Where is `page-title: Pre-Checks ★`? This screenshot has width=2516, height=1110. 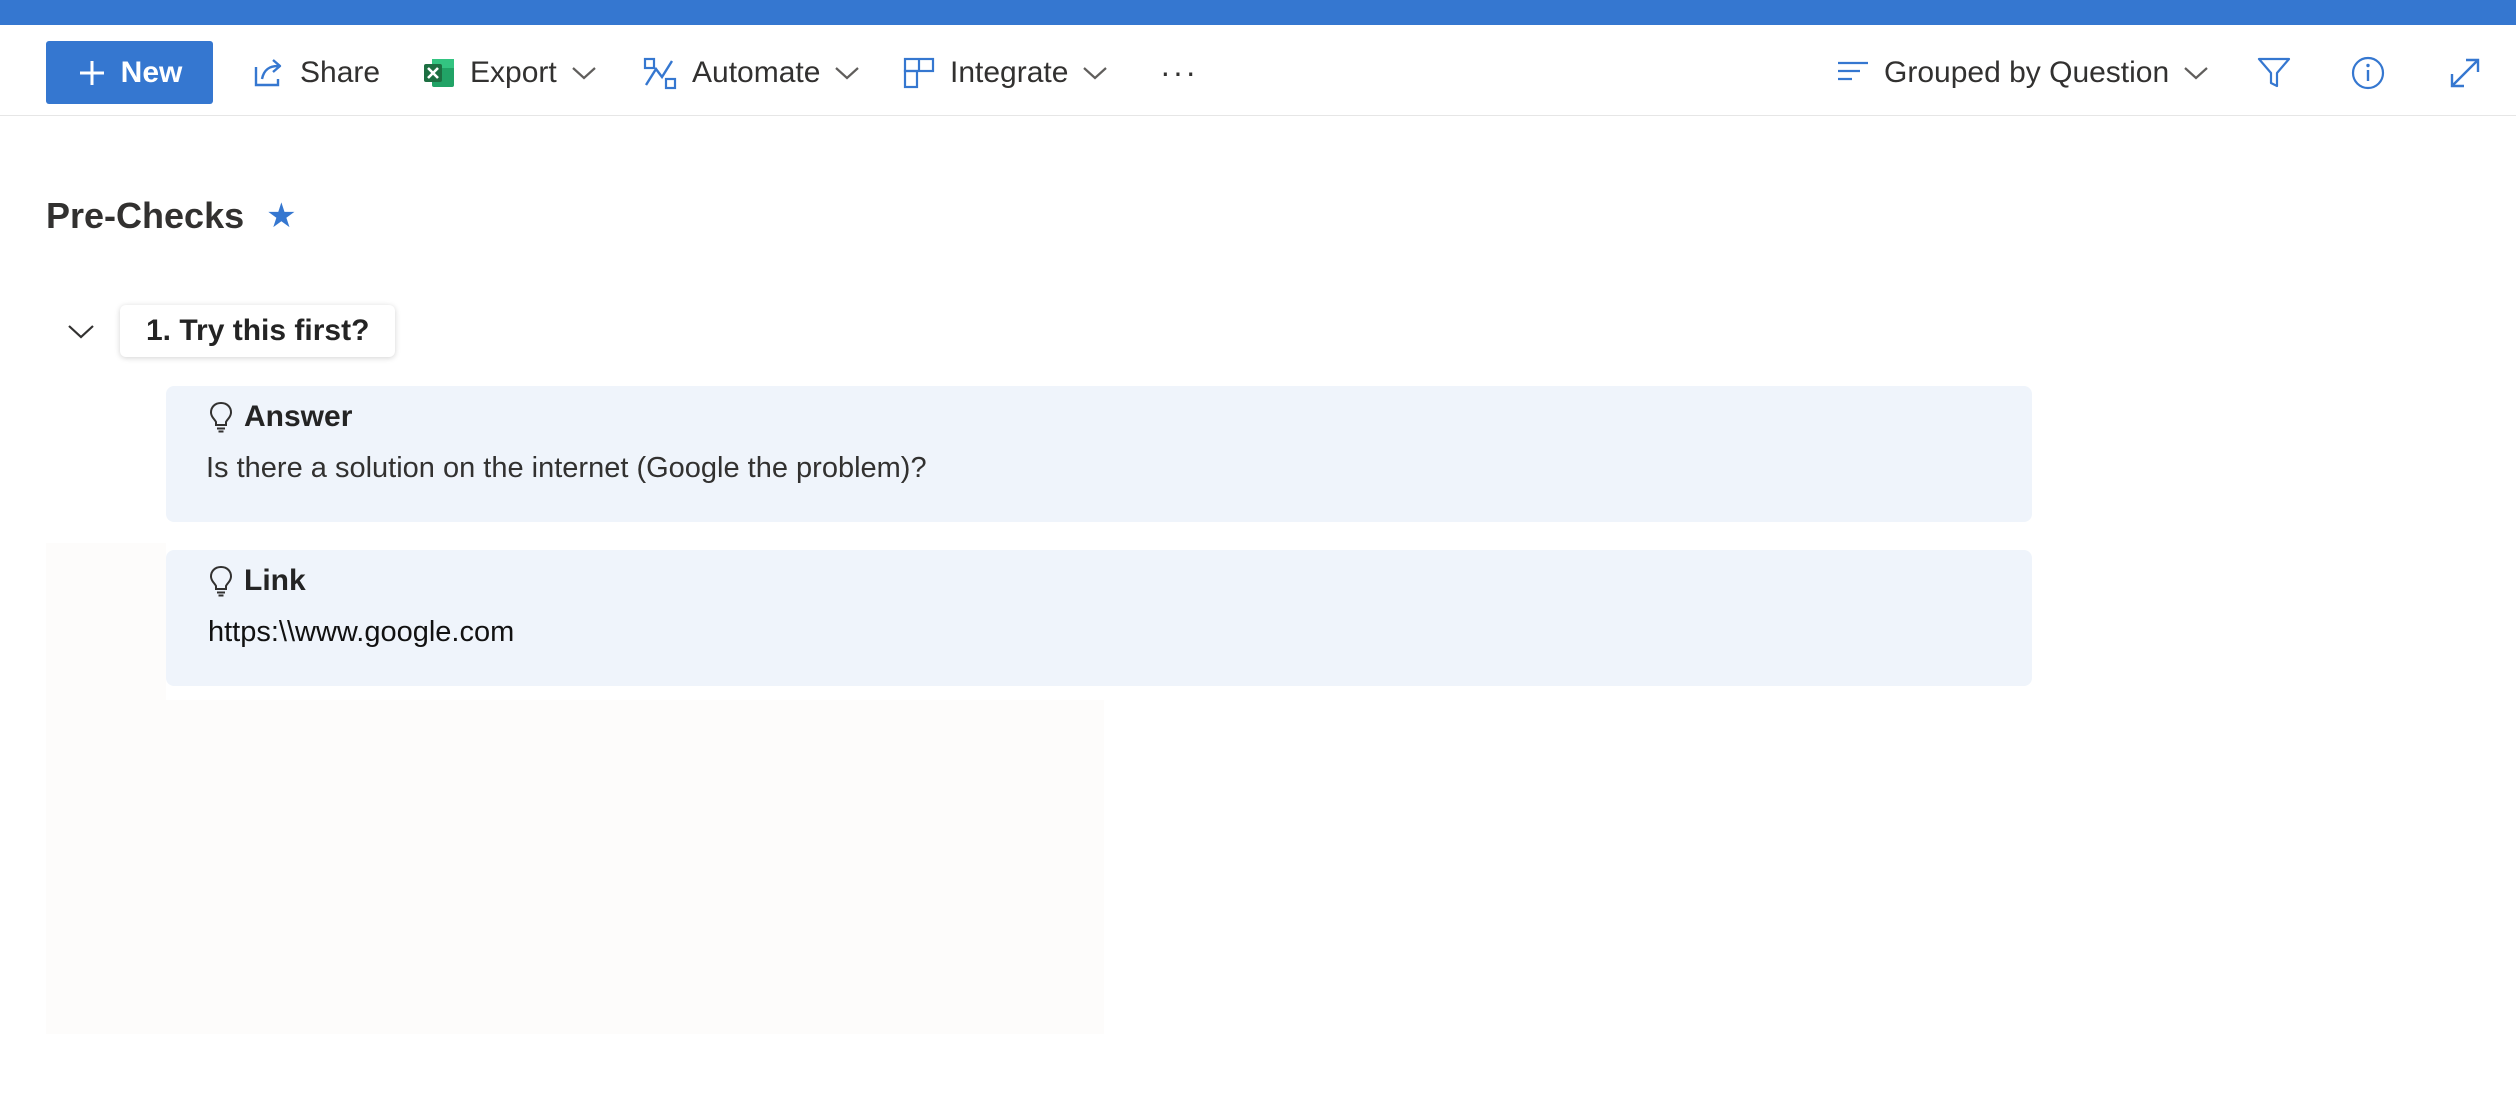
page-title: Pre-Checks ★ is located at coordinates (171, 216).